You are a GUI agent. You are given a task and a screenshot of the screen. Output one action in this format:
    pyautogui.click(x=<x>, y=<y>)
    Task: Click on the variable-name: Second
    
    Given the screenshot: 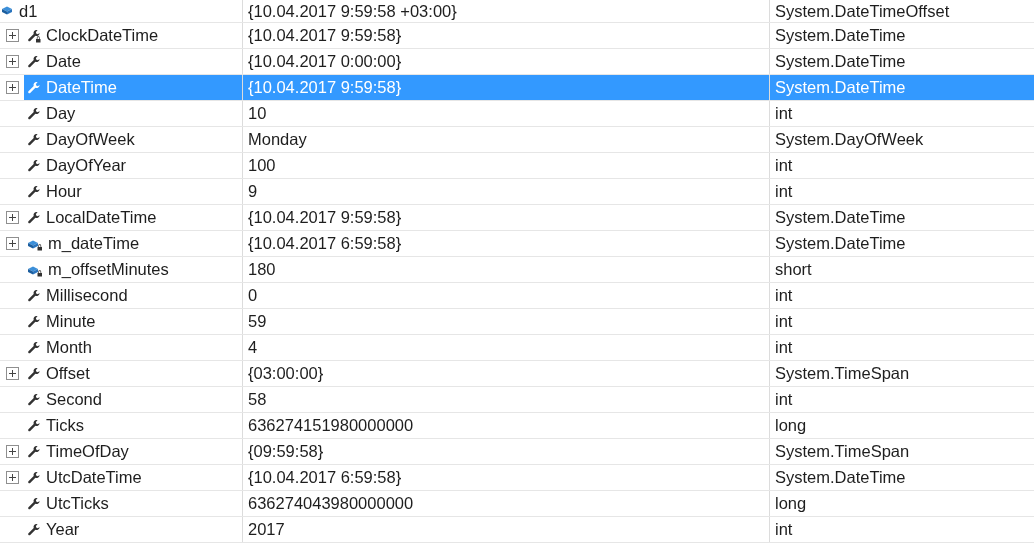 What is the action you would take?
    pyautogui.click(x=74, y=400)
    